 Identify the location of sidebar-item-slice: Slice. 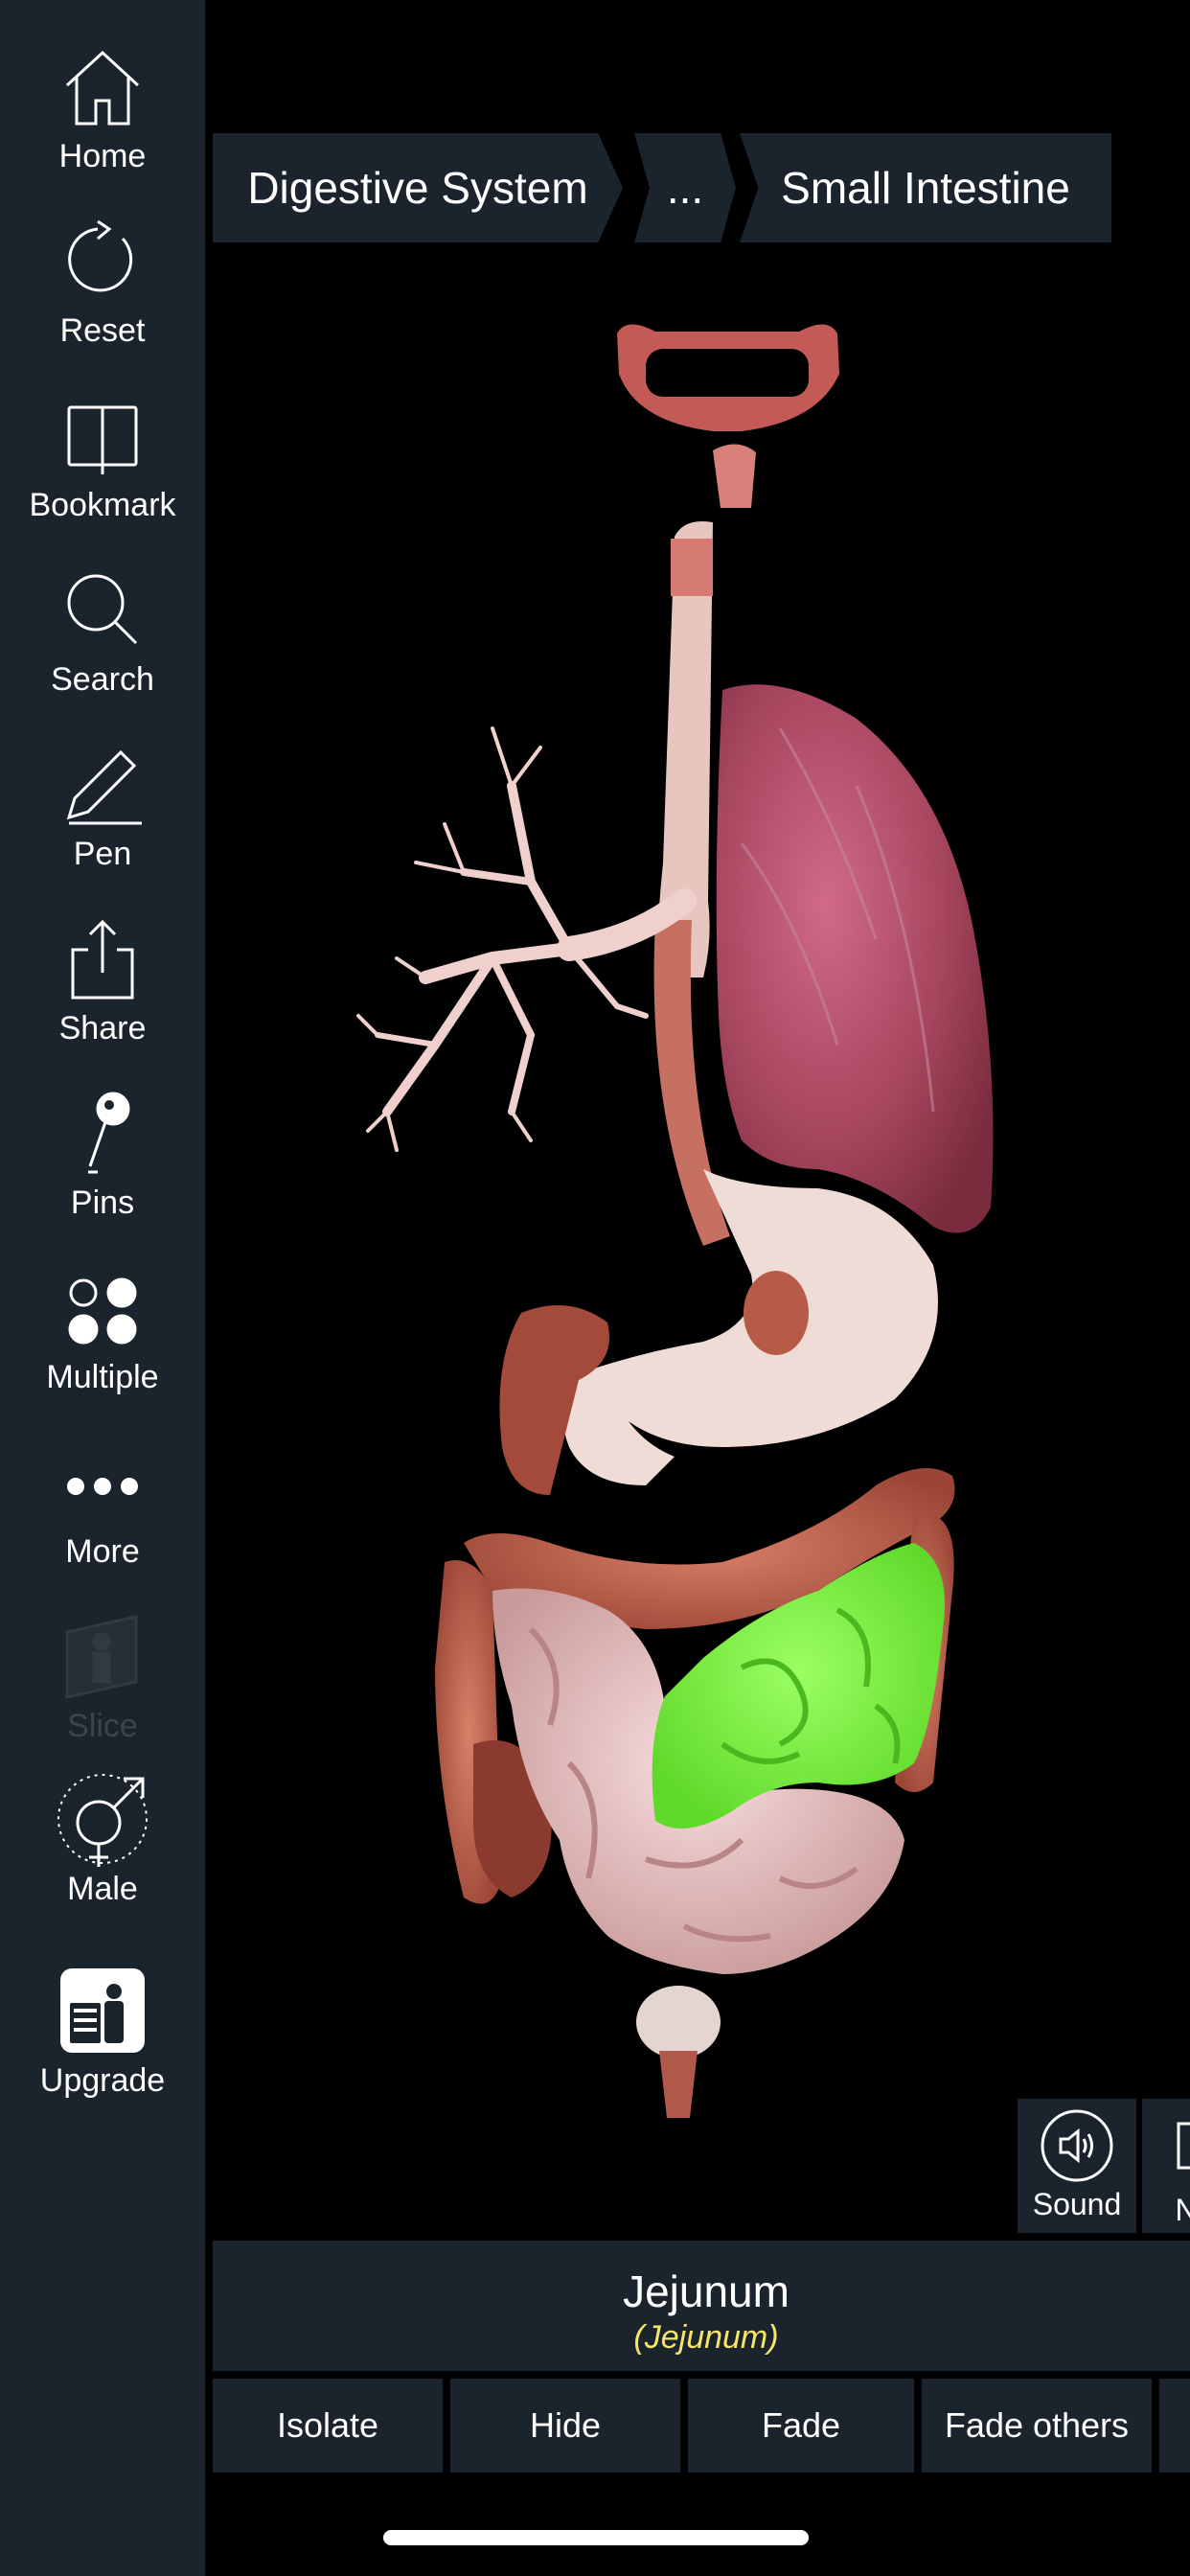
(103, 1690).